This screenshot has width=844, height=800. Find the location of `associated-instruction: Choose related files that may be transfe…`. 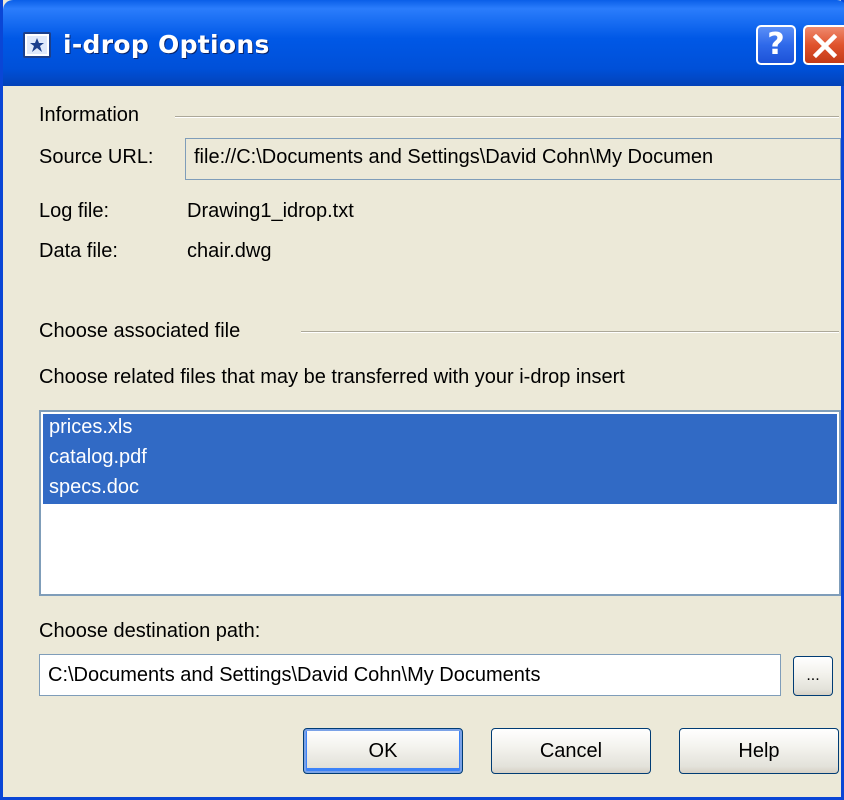

associated-instruction: Choose related files that may be transfe… is located at coordinates (332, 377).